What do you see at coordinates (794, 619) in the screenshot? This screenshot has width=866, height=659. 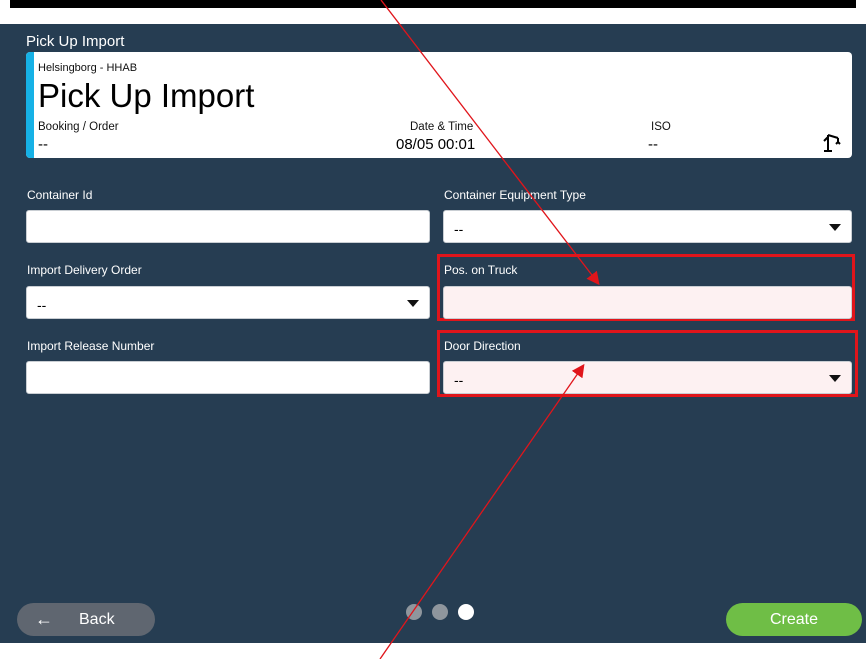 I see `create-button: Create` at bounding box center [794, 619].